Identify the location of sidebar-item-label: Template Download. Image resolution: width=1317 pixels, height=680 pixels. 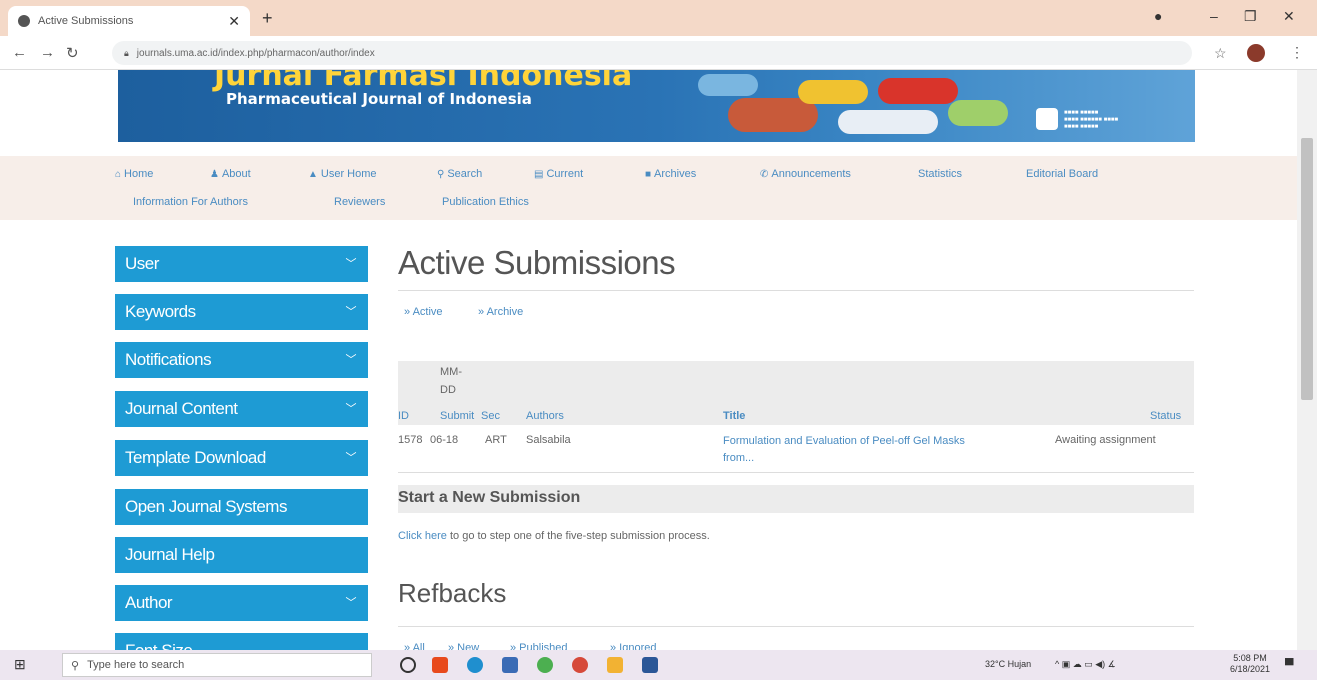
(195, 457).